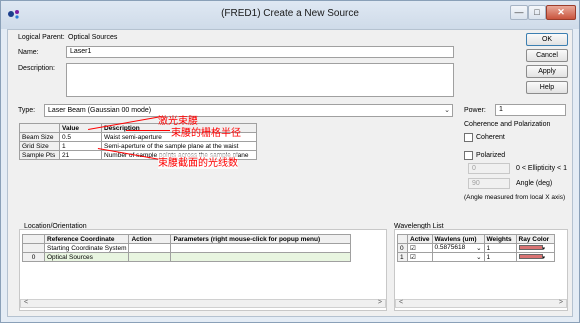 This screenshot has height=323, width=580. Describe the element at coordinates (515, 197) in the screenshot. I see `angle-note: (Angle measured from local X axis)` at that location.